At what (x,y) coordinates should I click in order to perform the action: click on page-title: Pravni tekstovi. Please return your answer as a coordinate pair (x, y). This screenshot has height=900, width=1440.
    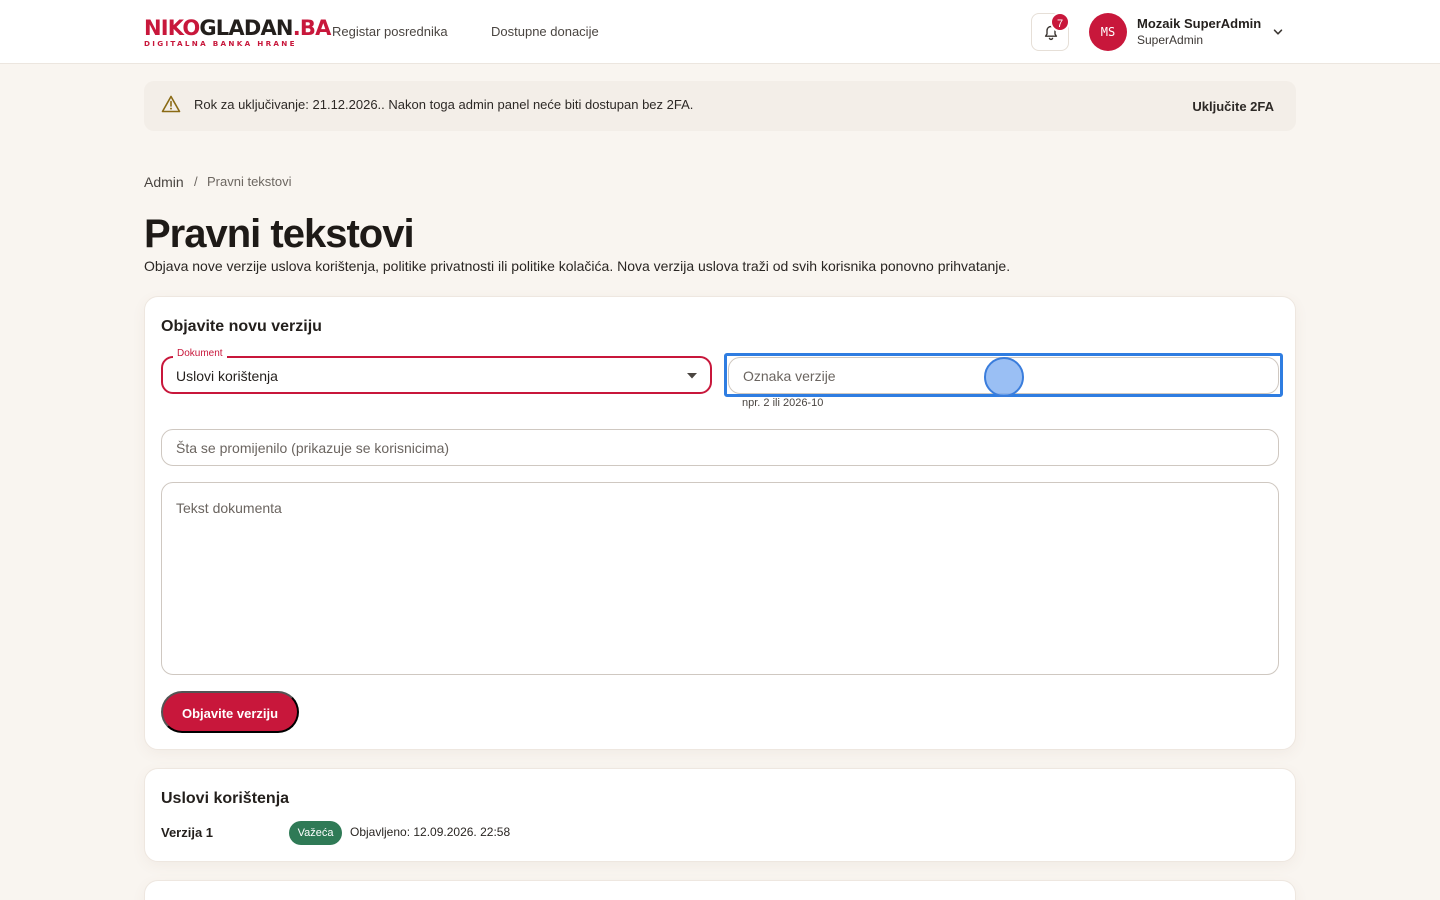
    Looking at the image, I should click on (279, 234).